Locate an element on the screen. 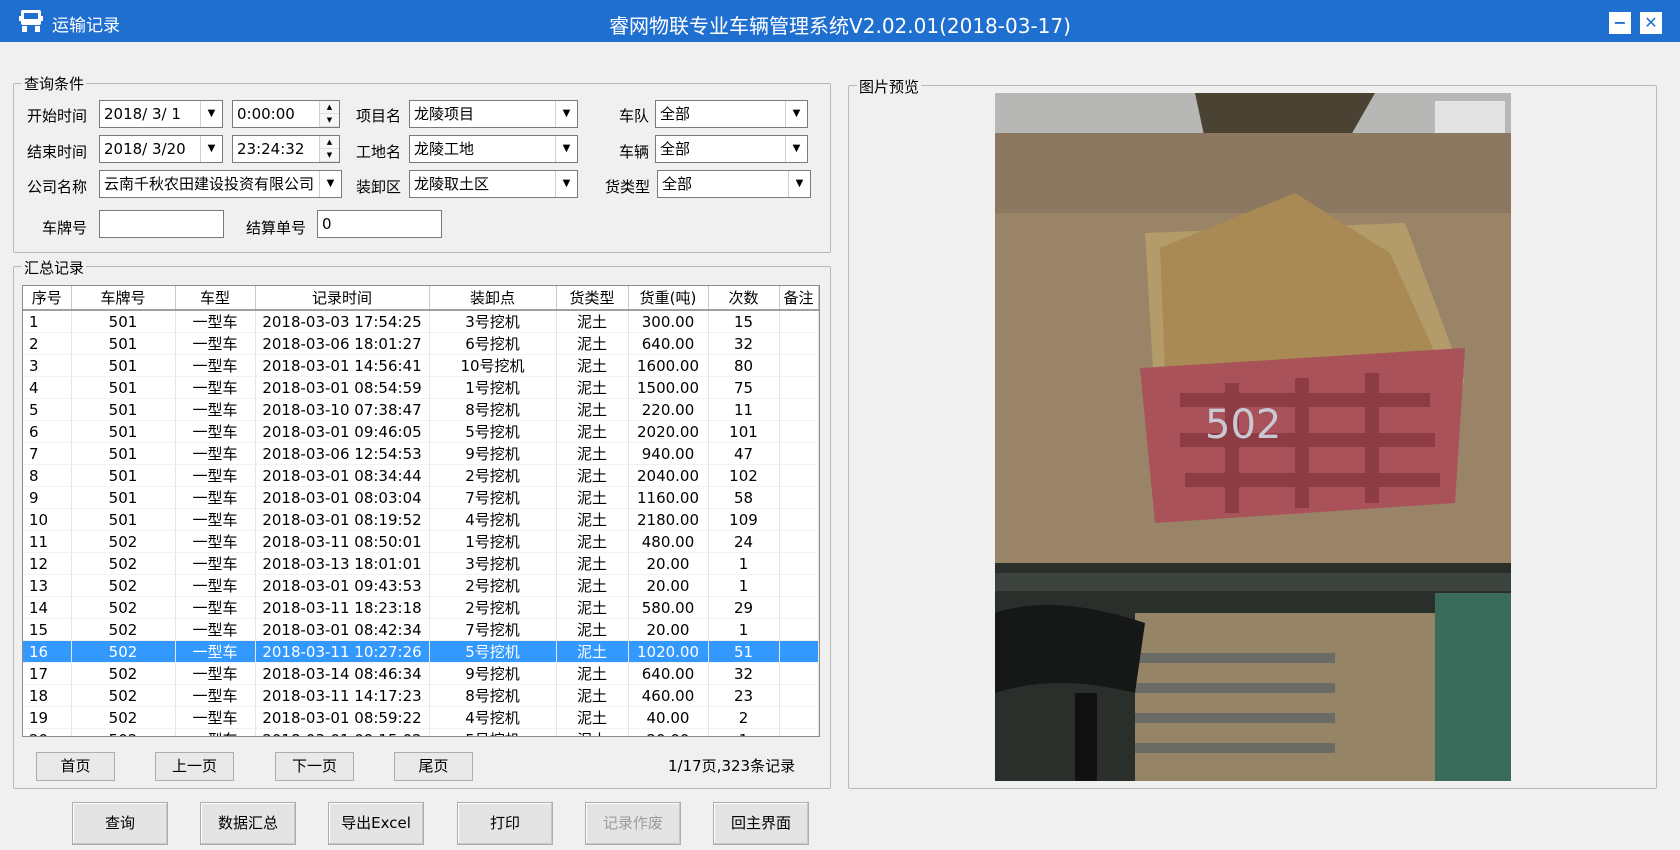 This screenshot has height=850, width=1680. print-button: 打印 is located at coordinates (505, 823).